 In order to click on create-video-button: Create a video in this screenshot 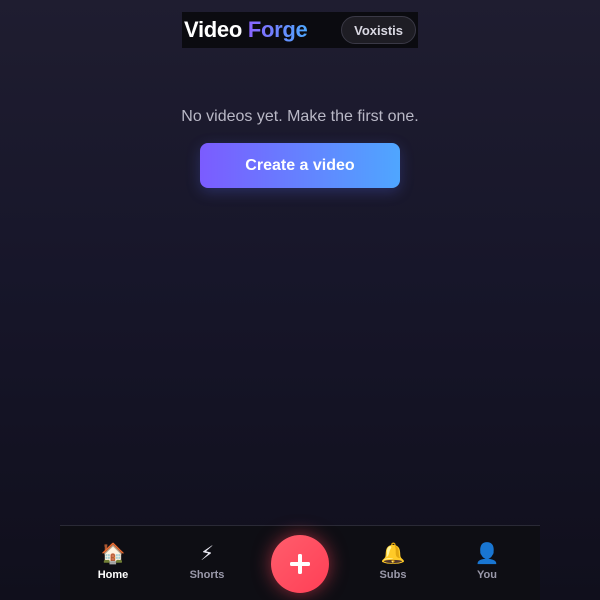, I will do `click(300, 165)`.